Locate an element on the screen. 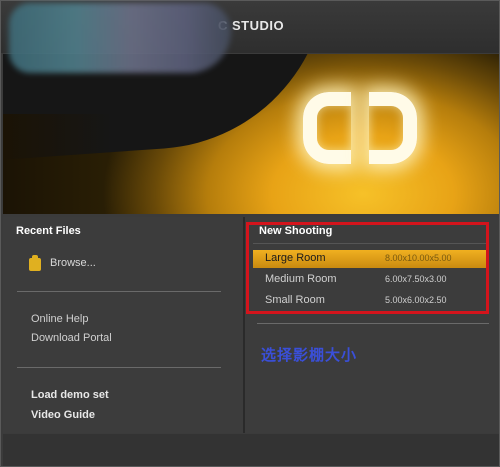  annotation-text: 选择影棚大小 is located at coordinates (309, 355).